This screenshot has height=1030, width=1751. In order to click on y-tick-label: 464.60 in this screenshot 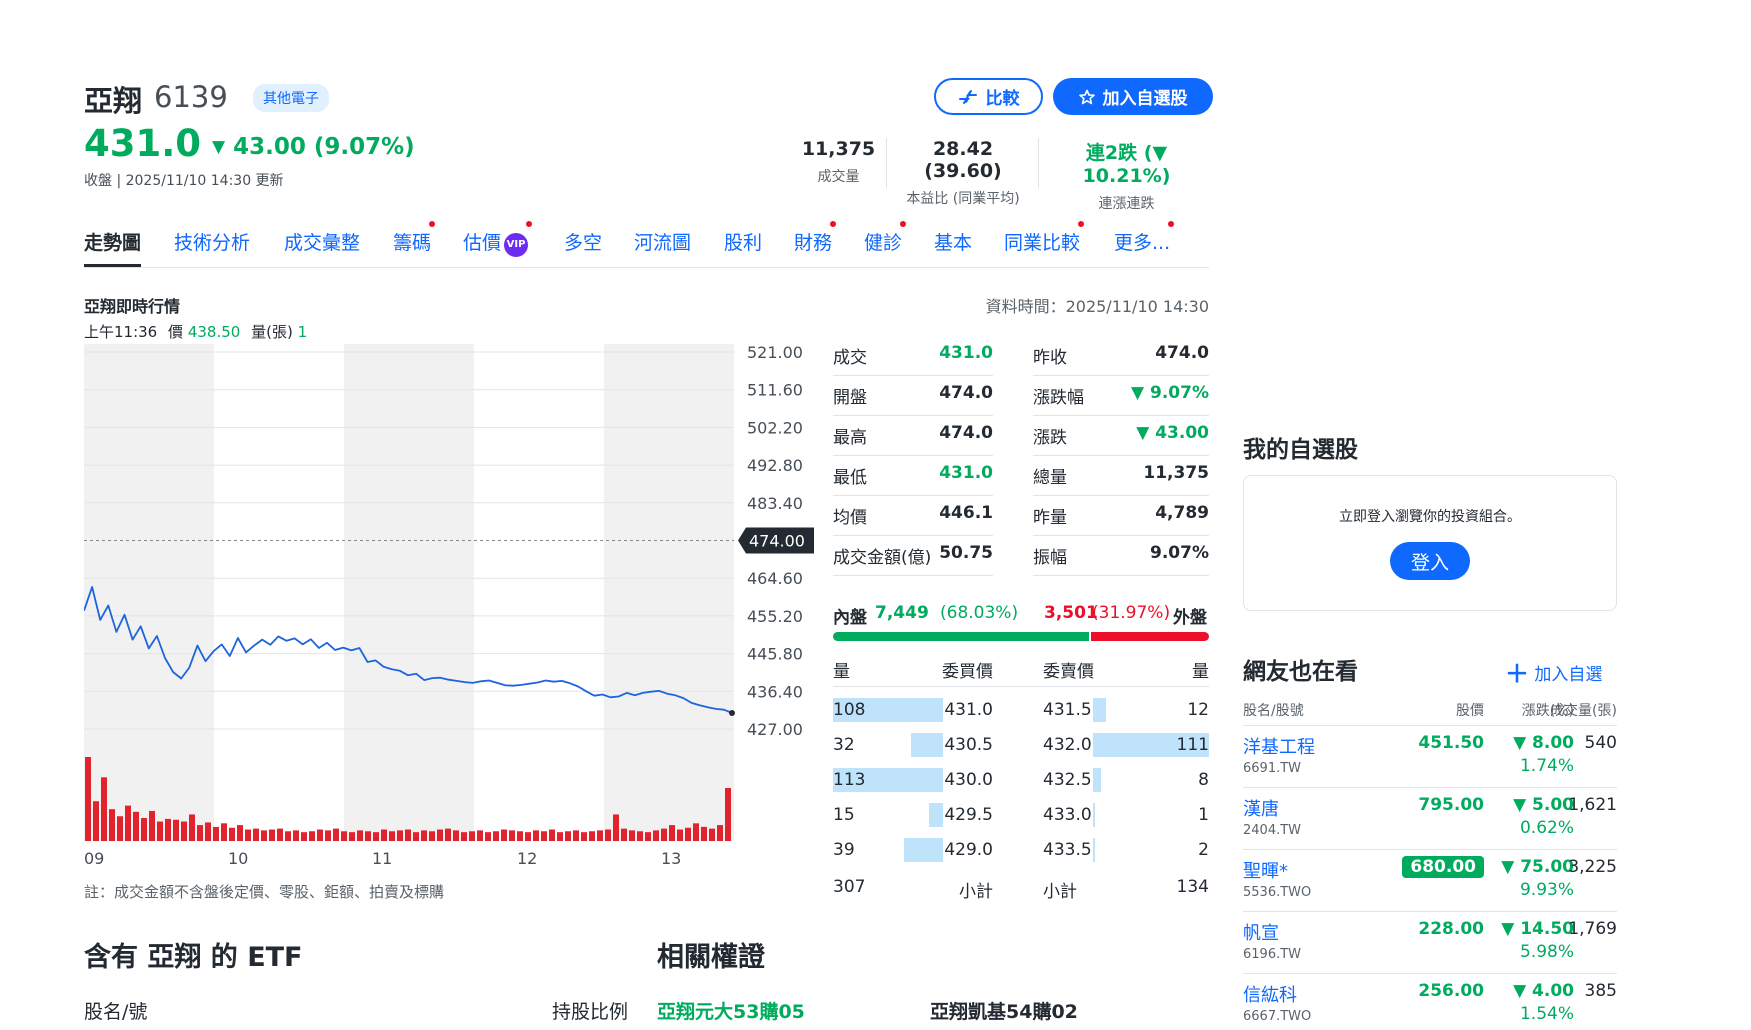, I will do `click(775, 578)`.